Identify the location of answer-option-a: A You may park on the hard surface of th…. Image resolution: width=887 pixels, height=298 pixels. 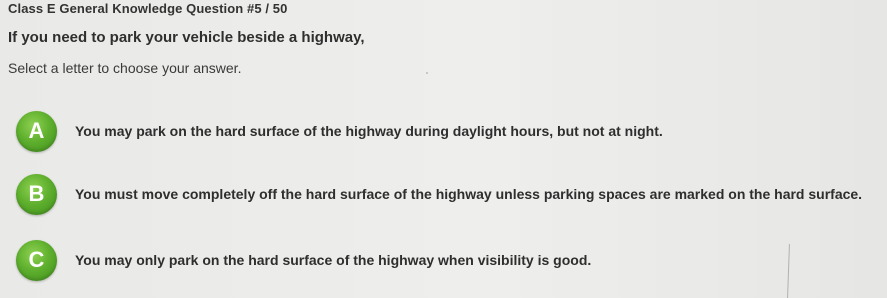
(339, 131).